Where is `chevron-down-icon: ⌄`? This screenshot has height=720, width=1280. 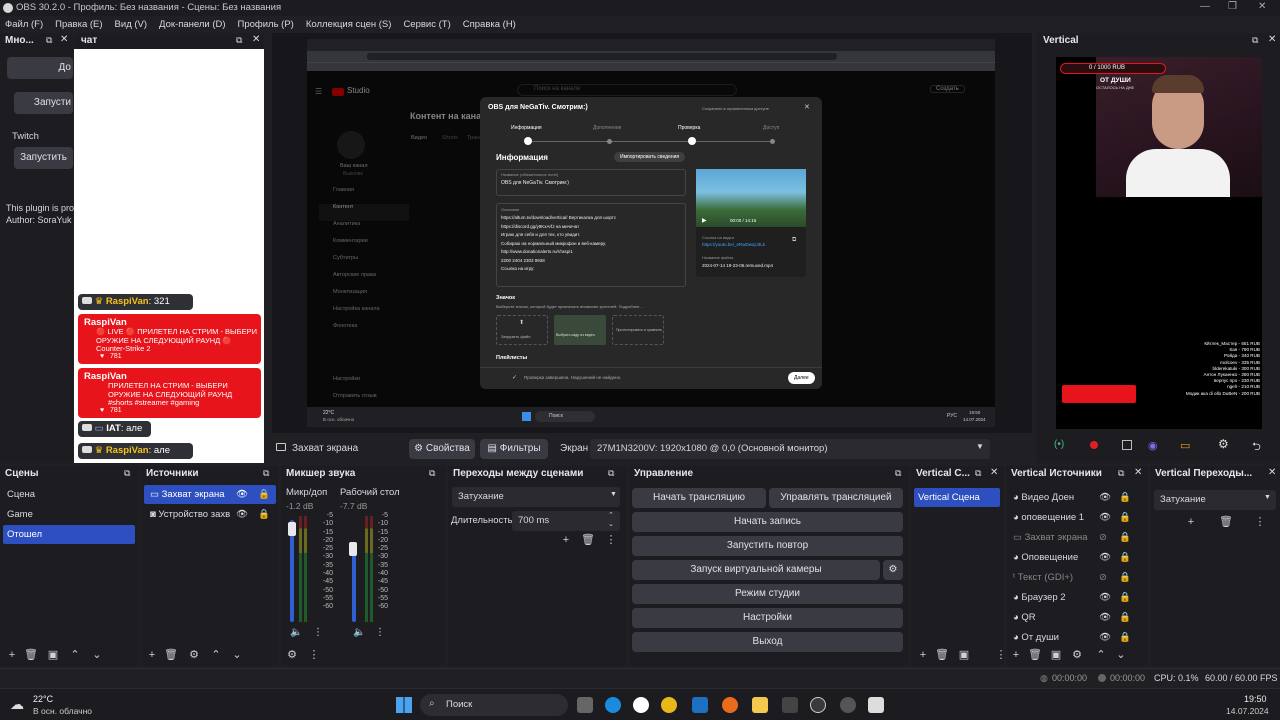 chevron-down-icon: ⌄ is located at coordinates (611, 524).